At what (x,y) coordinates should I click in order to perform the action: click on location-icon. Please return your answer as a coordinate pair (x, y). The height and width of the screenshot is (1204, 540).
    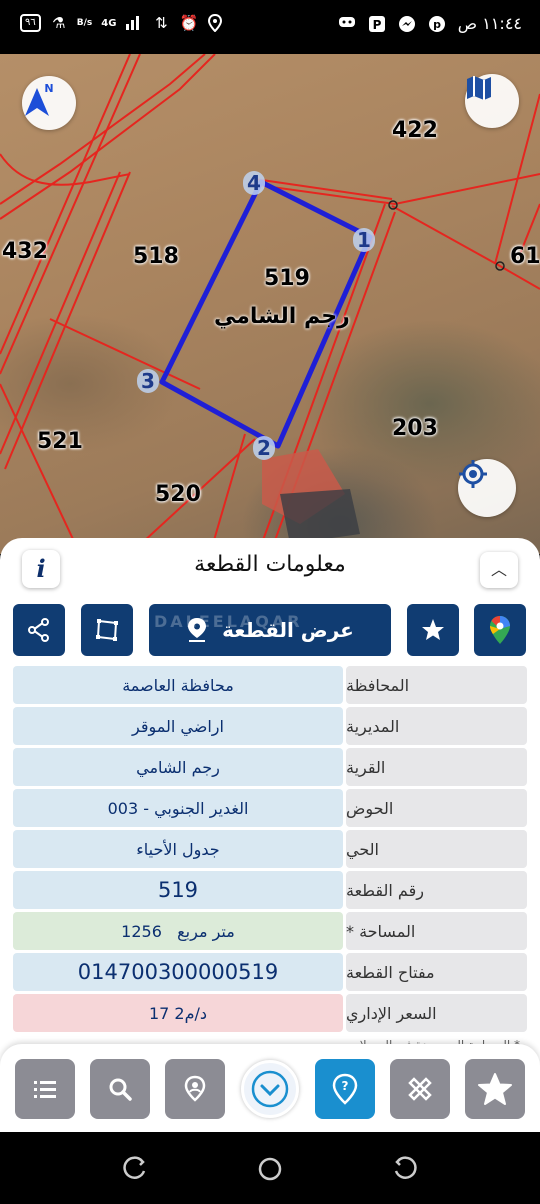
    Looking at the image, I should click on (215, 23).